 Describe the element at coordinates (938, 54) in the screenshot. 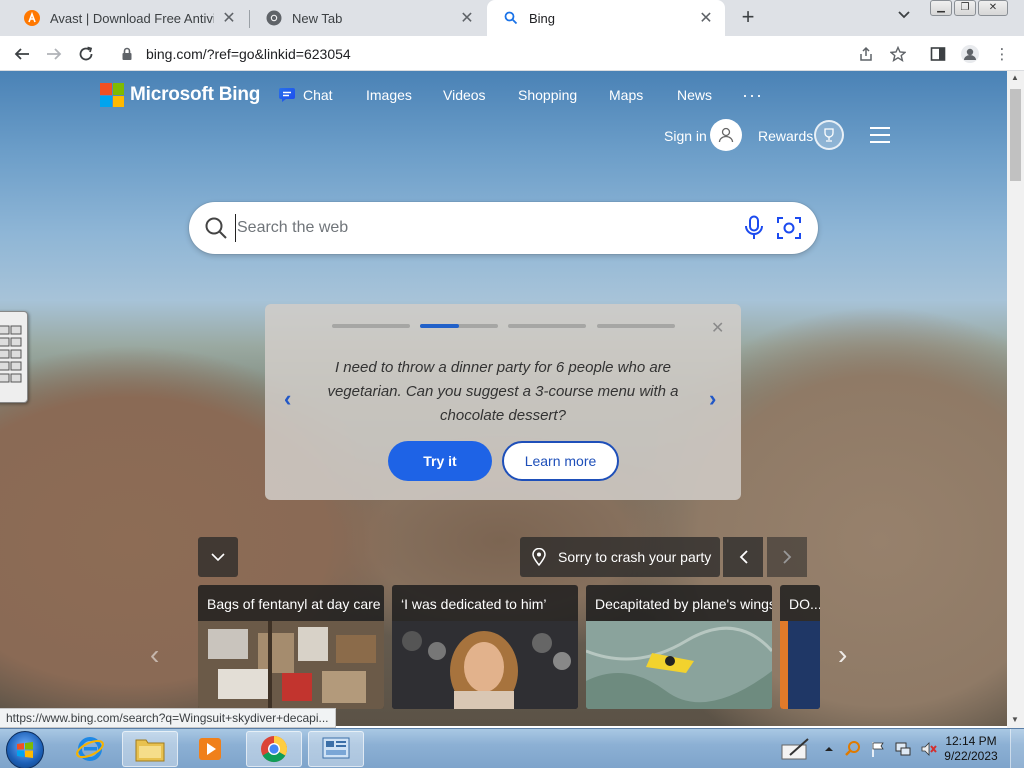

I see `side-panel-icon` at that location.